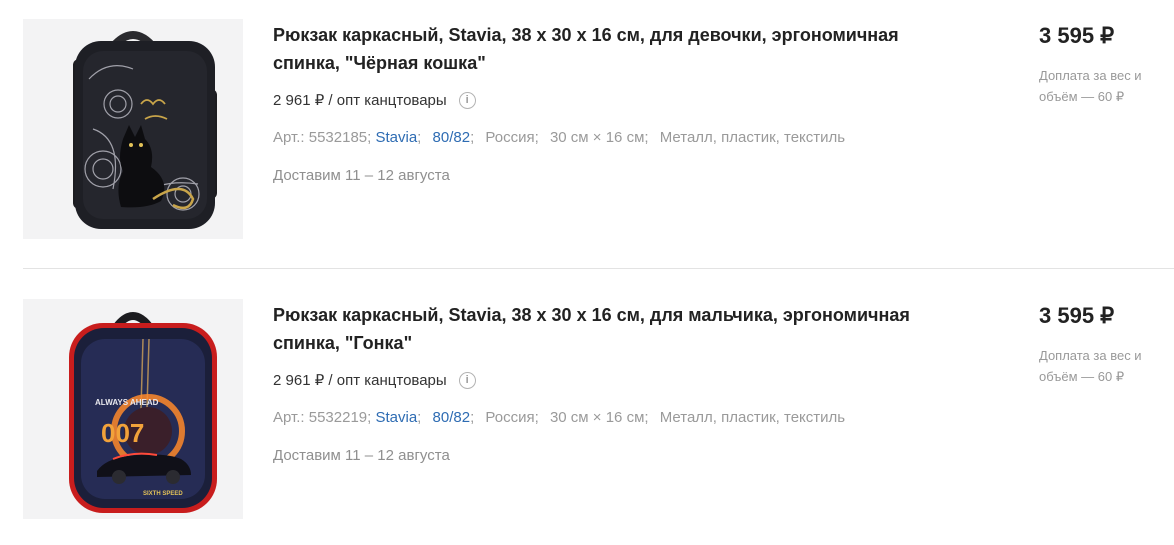 The height and width of the screenshot is (545, 1174). What do you see at coordinates (127, 402) in the screenshot?
I see `image-slogan: ALWAYS AHEAD` at bounding box center [127, 402].